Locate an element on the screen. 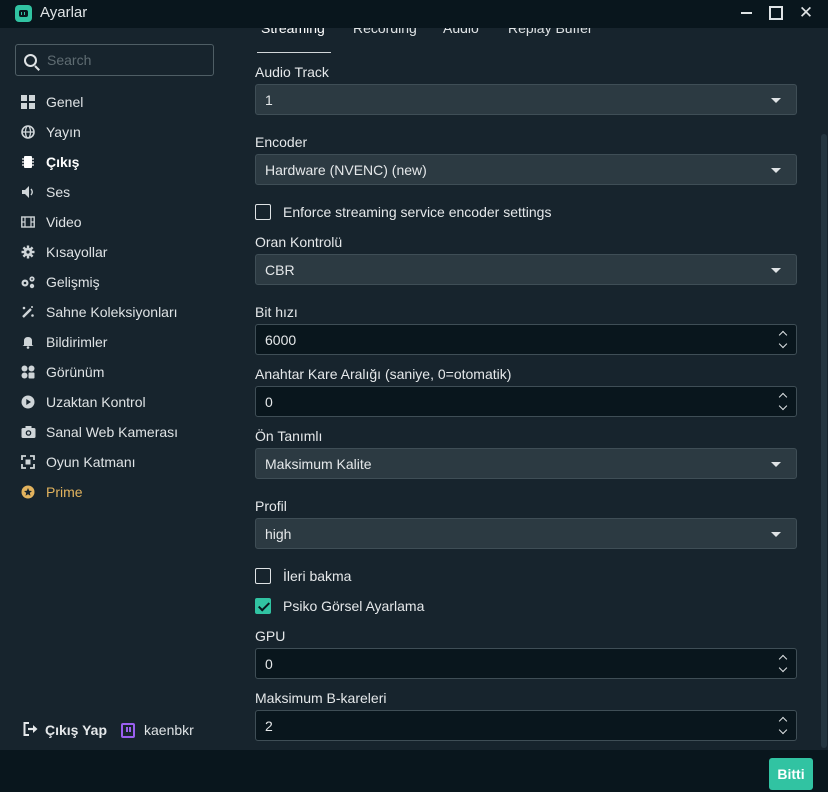 The image size is (828, 792). minimize-button is located at coordinates (746, 13).